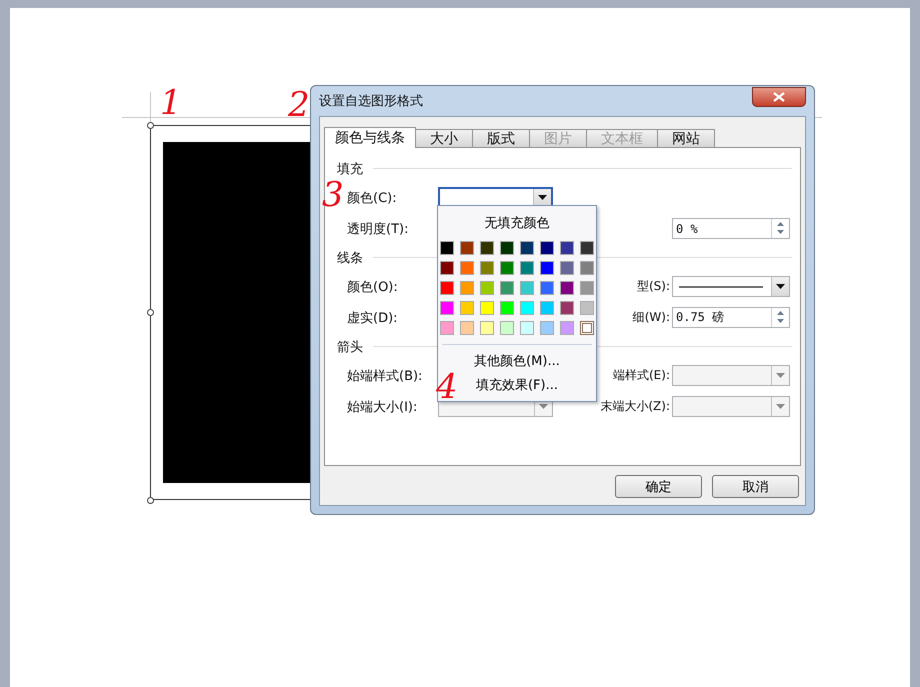  I want to click on tab: 网站, so click(686, 138).